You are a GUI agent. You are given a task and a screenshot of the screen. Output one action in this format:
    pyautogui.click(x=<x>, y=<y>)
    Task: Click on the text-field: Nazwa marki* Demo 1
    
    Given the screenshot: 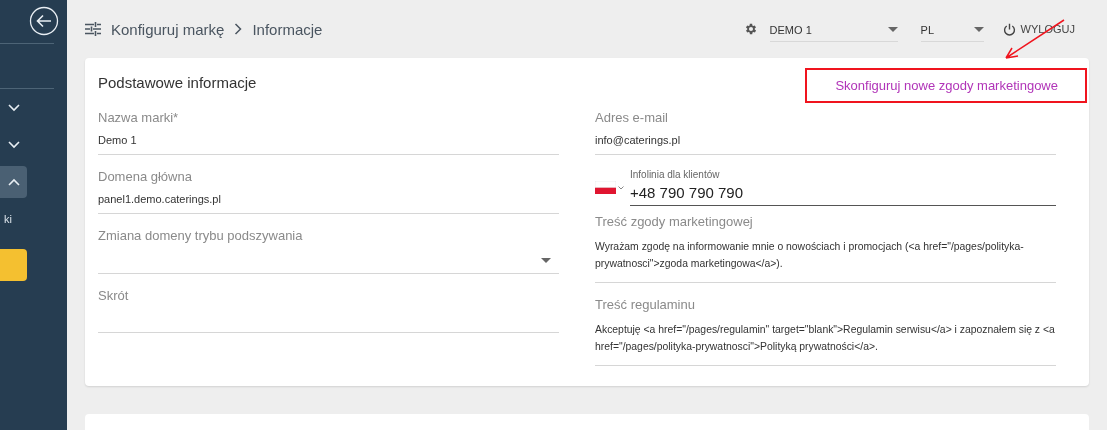 What is the action you would take?
    pyautogui.click(x=328, y=132)
    